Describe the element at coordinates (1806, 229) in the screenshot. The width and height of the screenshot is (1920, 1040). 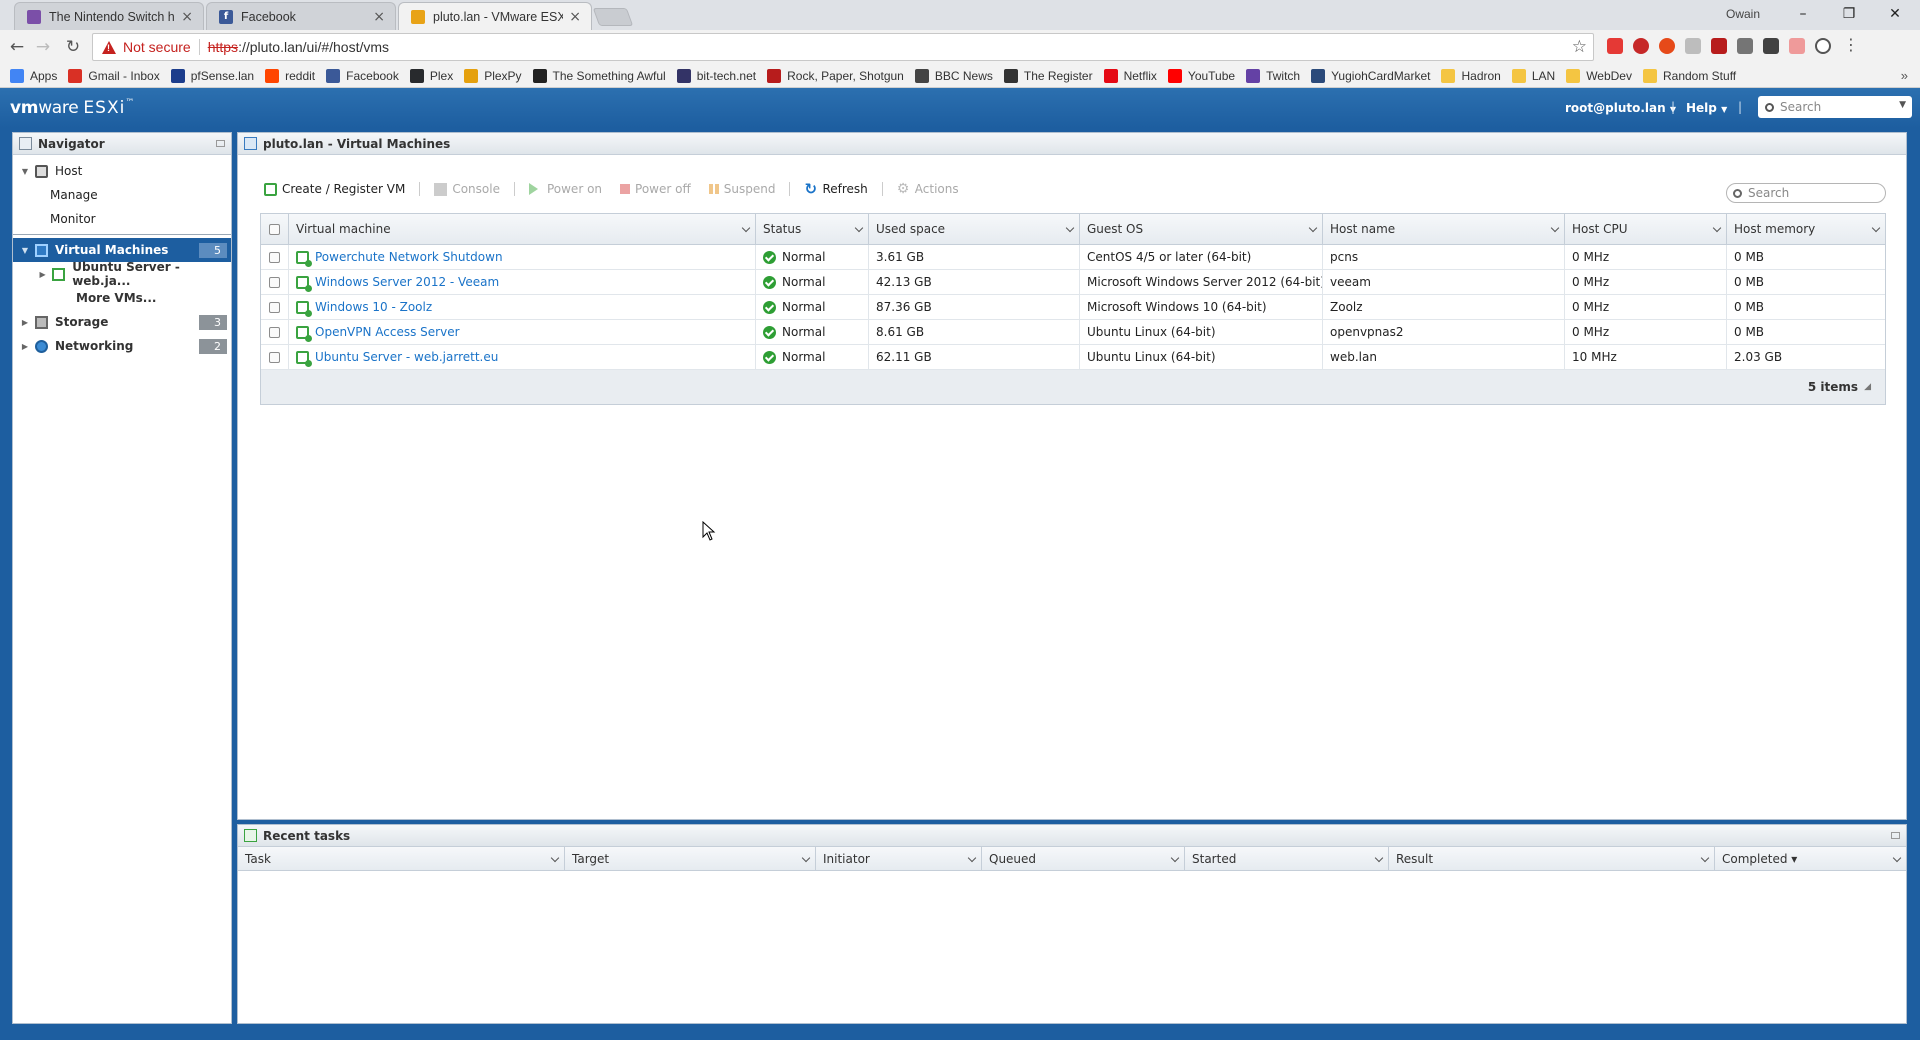
I see `column-header-host-memory: Host memory` at that location.